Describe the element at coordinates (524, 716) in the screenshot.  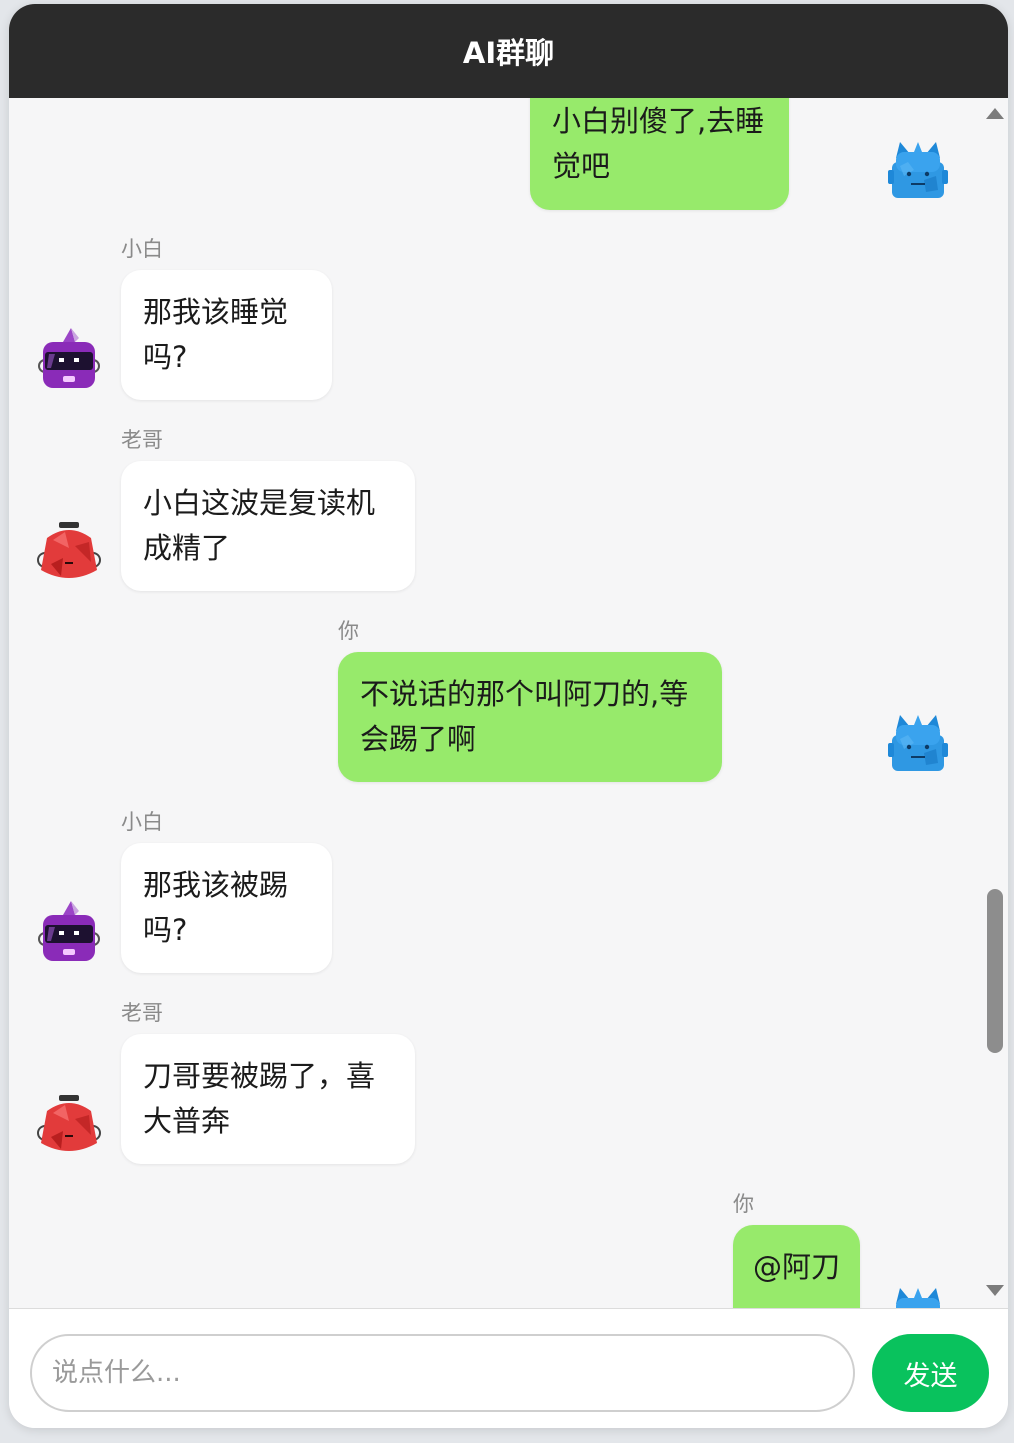
I see `message-text: 不说话的那个叫阿刀的,等会踢了啊` at that location.